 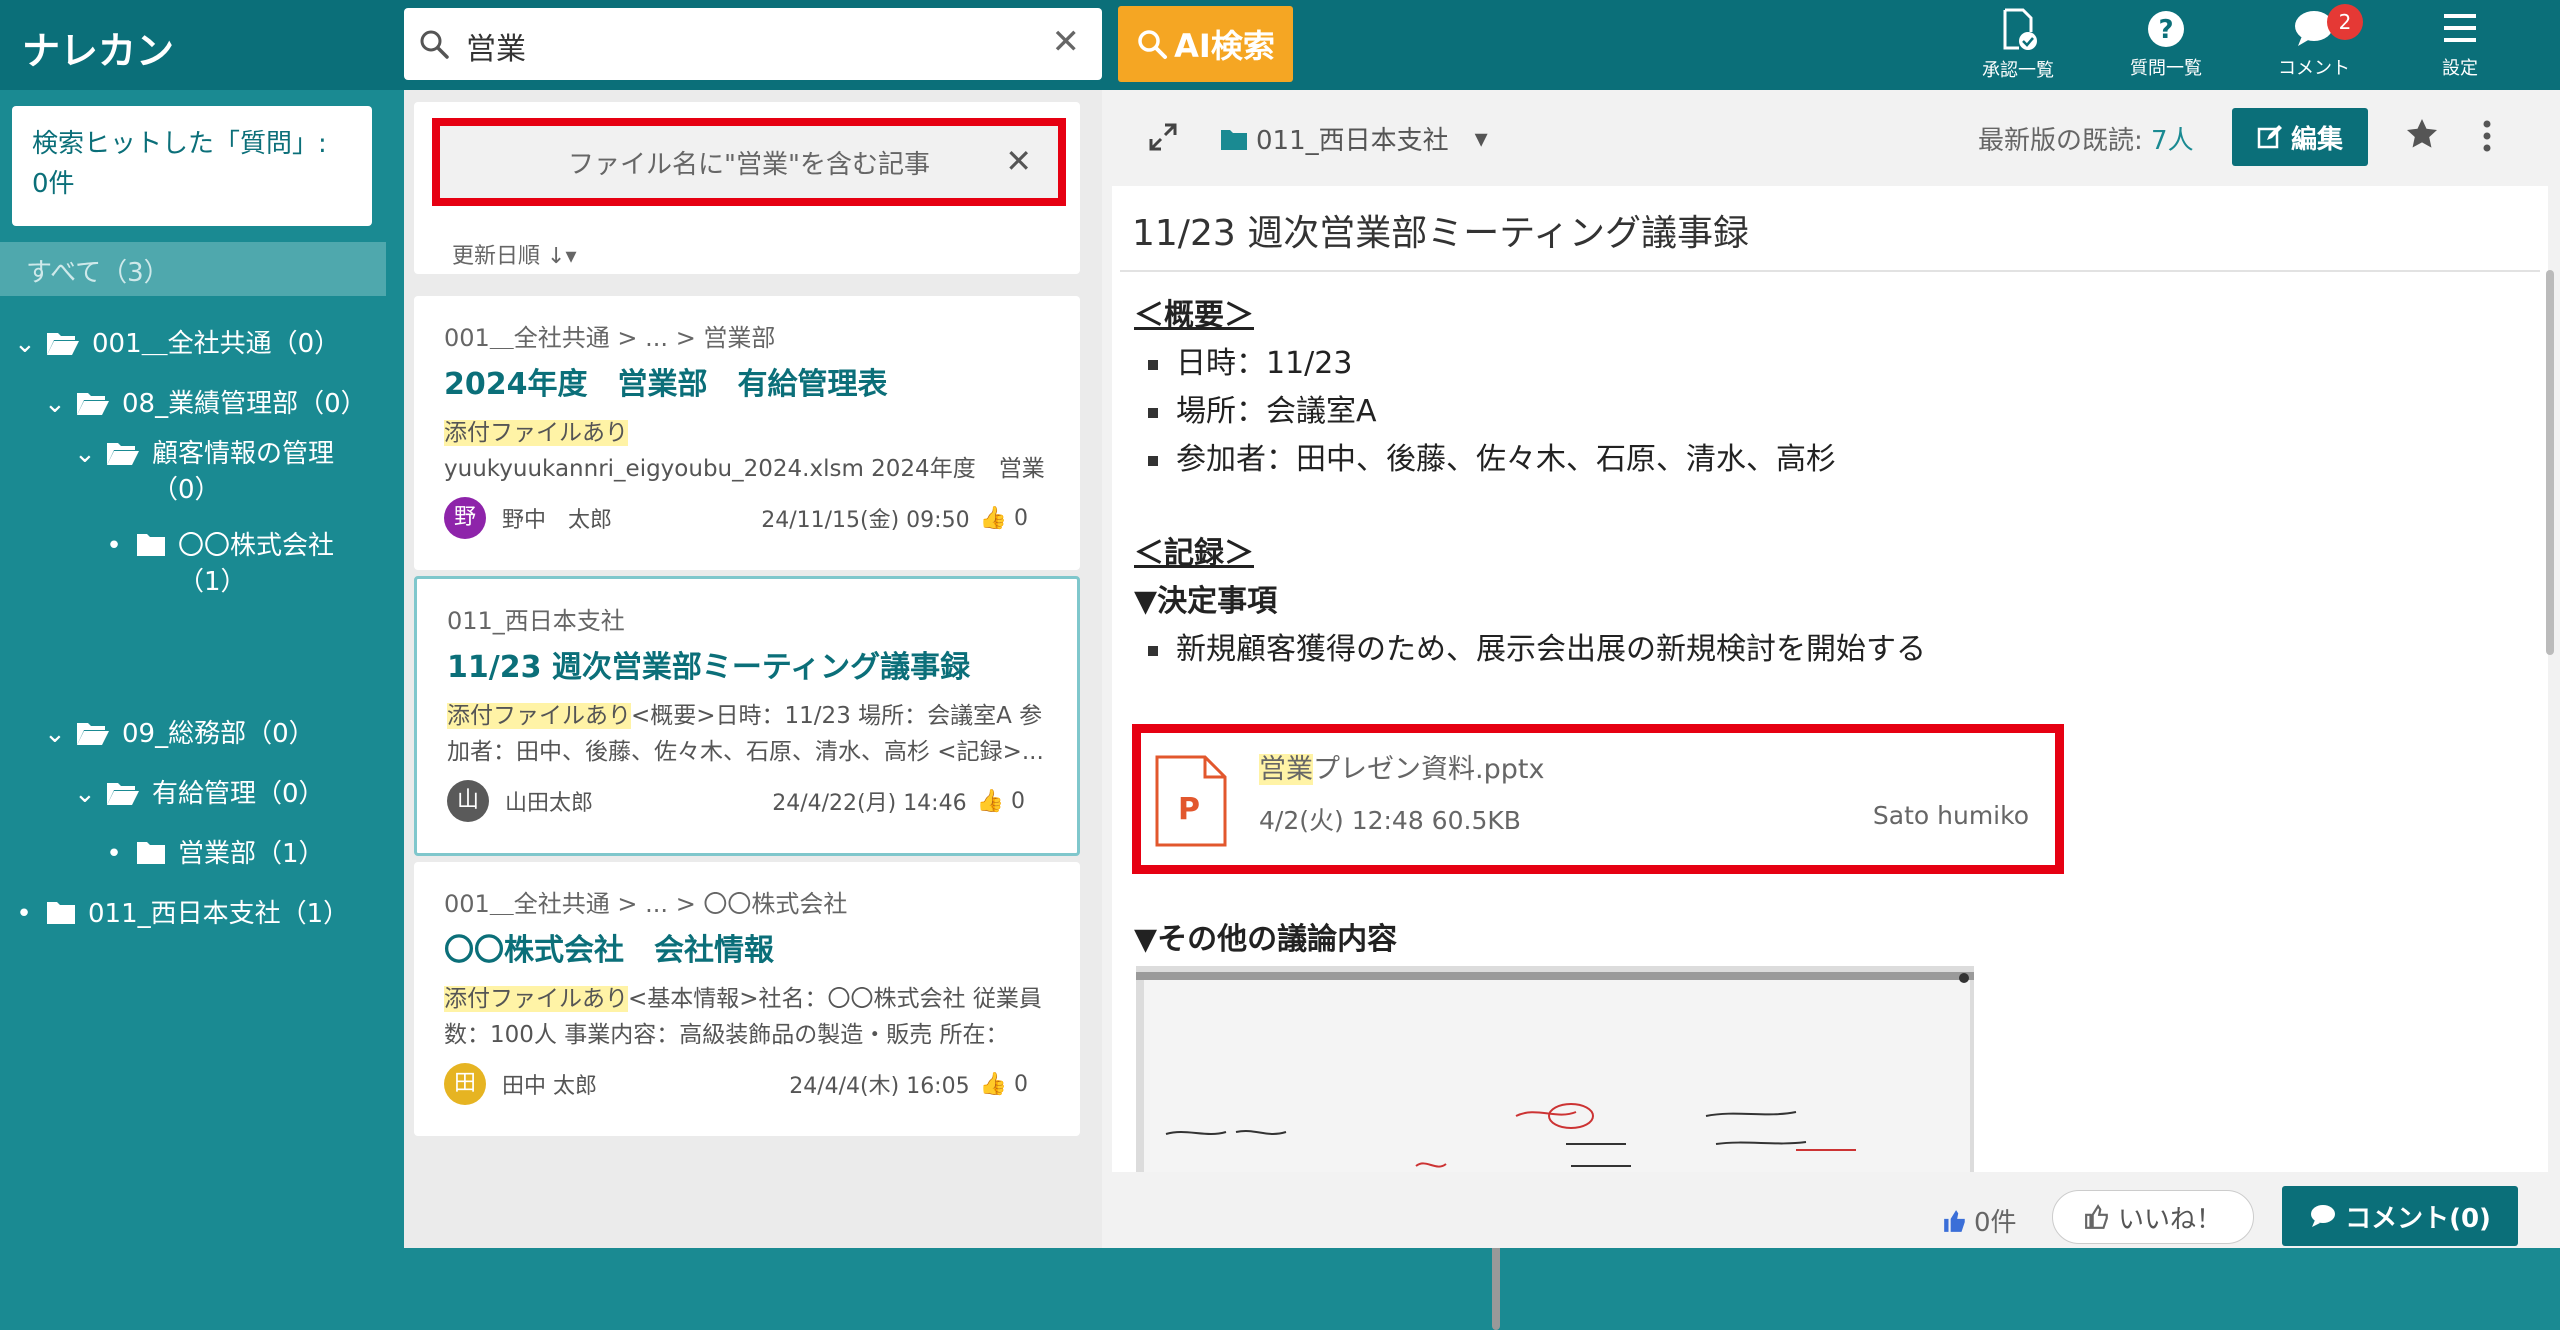 I want to click on nav-questions: ? 質問一覧, so click(x=2166, y=44).